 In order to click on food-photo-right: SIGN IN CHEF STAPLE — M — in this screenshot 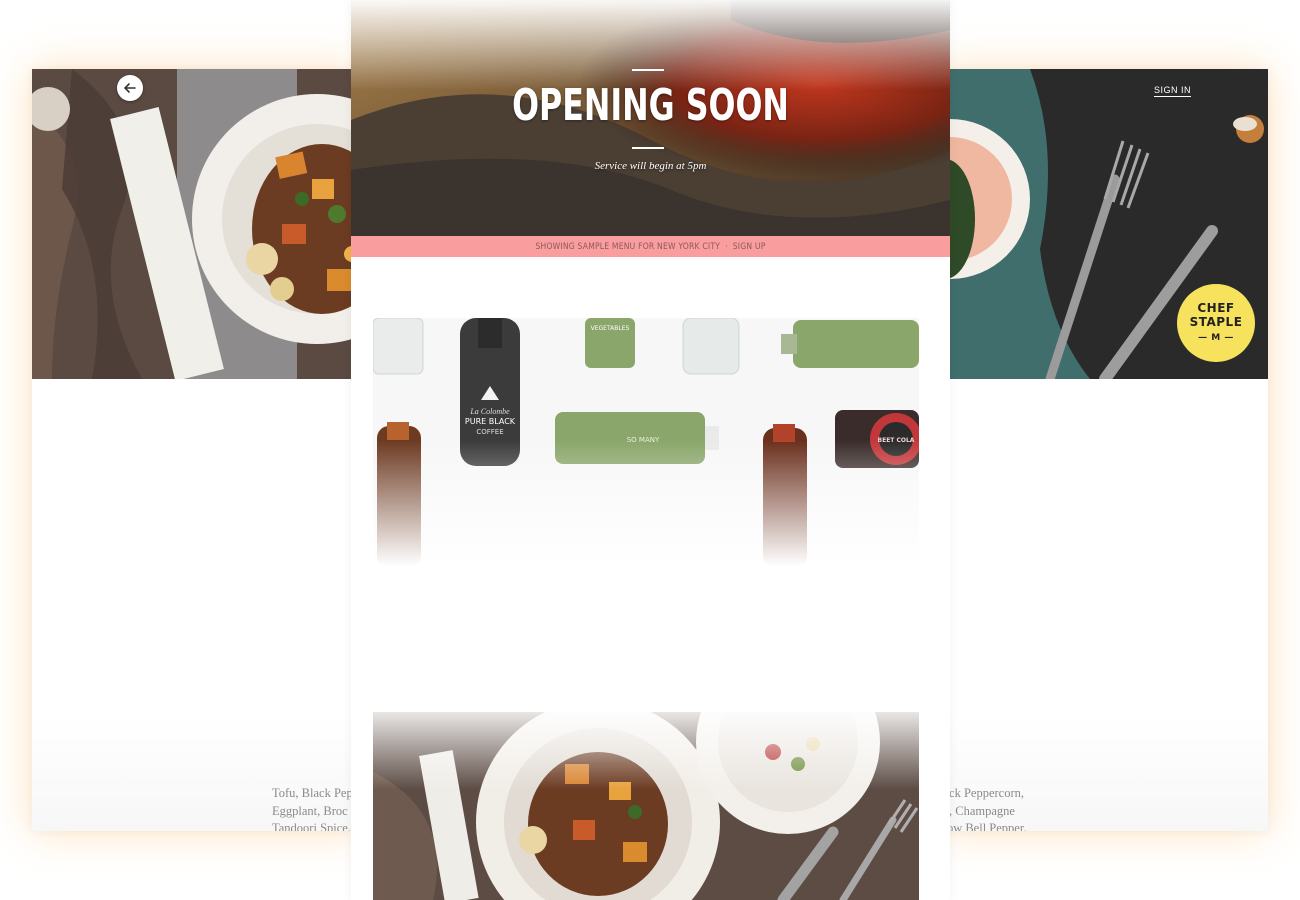, I will do `click(1104, 224)`.